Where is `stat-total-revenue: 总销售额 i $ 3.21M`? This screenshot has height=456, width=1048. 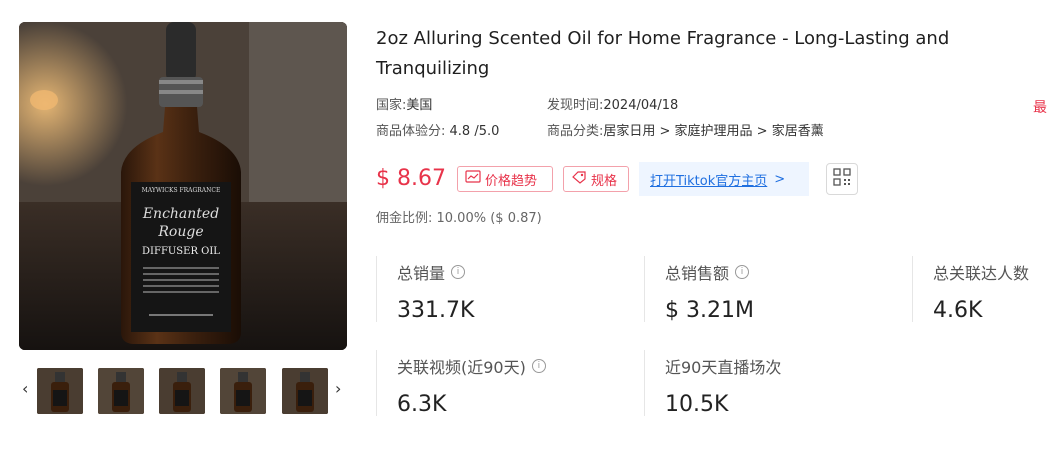 stat-total-revenue: 总销售额 i $ 3.21M is located at coordinates (709, 291).